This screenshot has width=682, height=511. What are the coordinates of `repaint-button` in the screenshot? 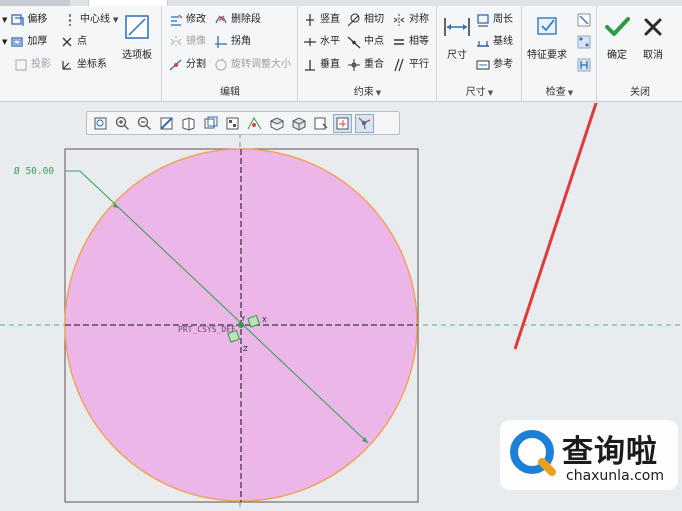 It's located at (166, 123).